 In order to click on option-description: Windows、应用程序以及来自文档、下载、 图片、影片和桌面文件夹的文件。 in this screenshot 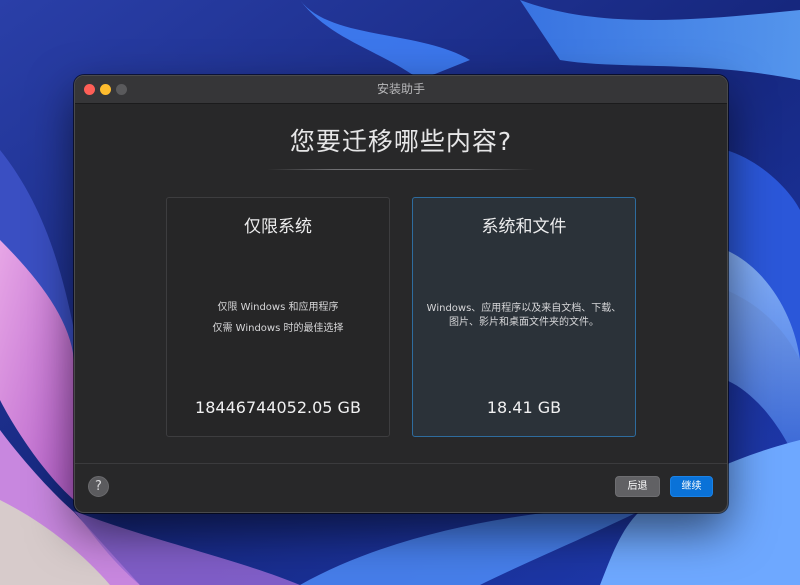, I will do `click(524, 316)`.